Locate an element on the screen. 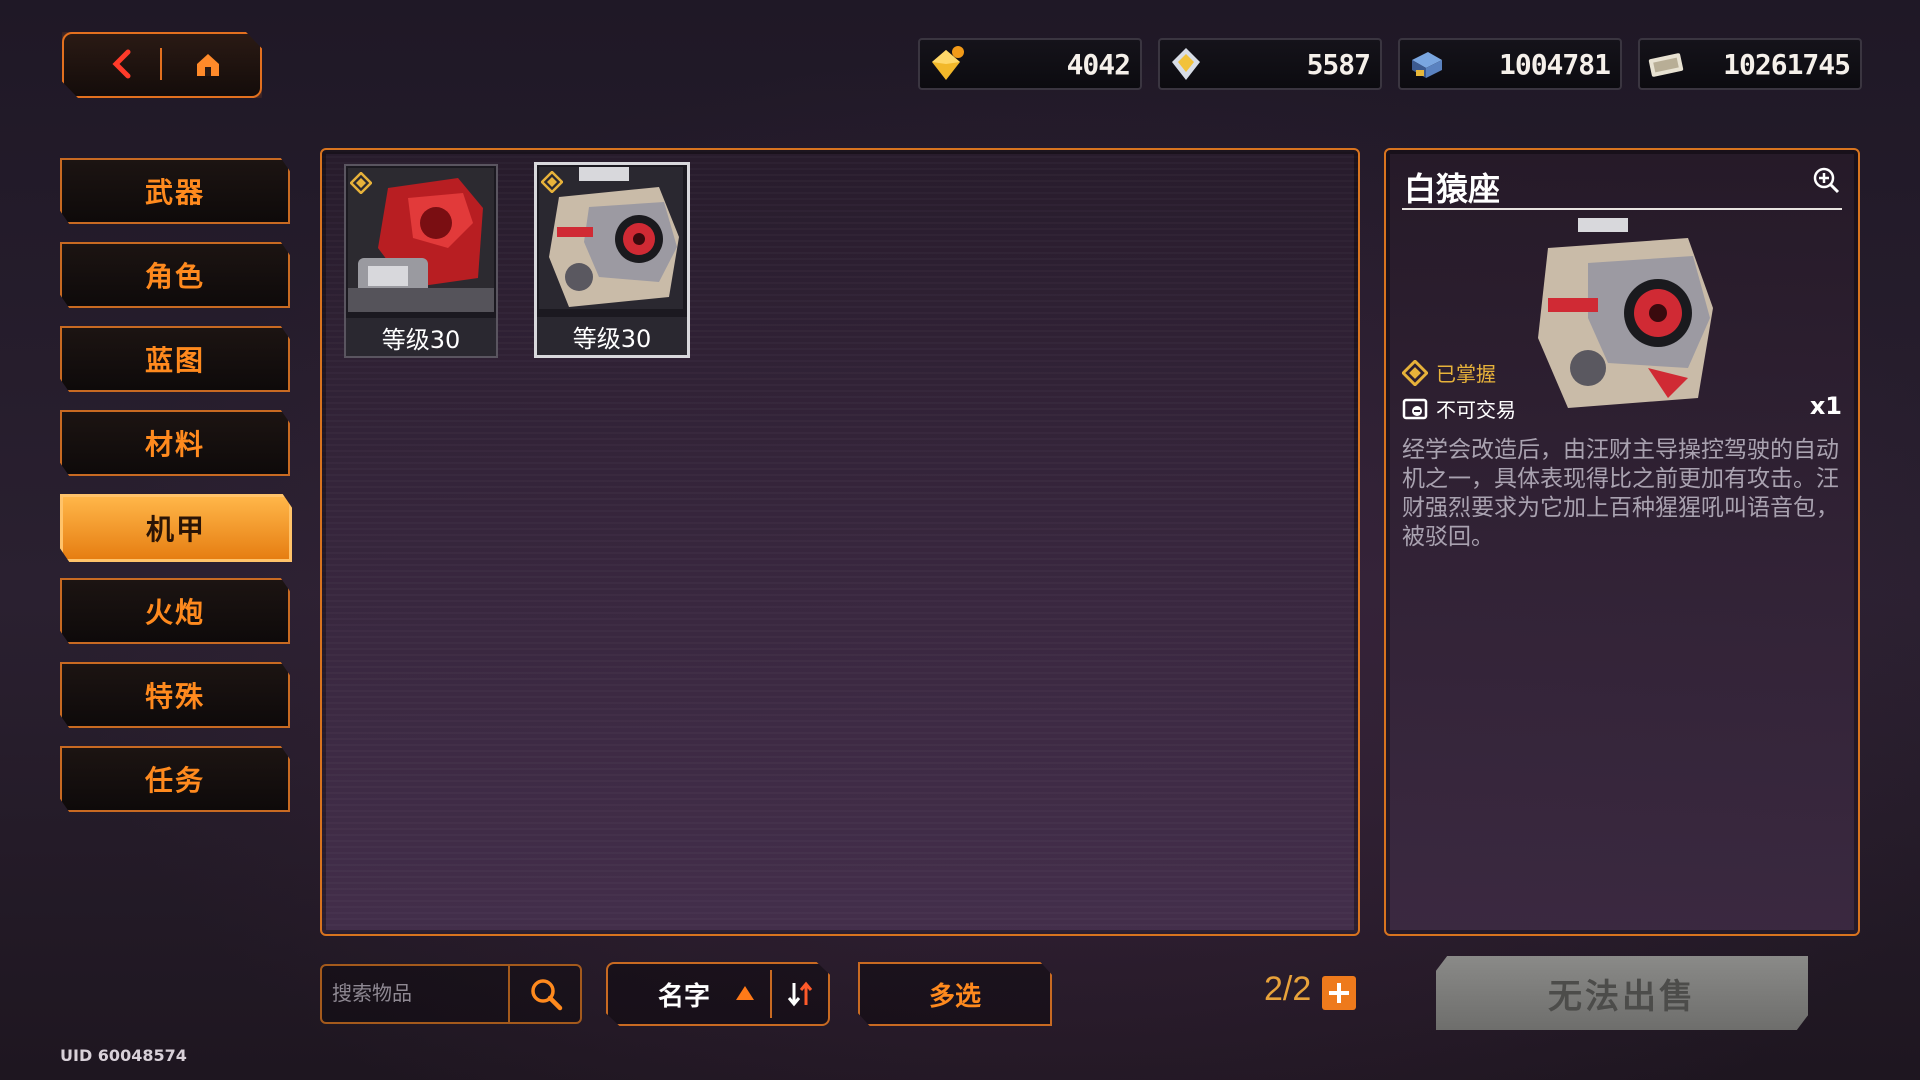 The width and height of the screenshot is (1920, 1080). back-button is located at coordinates (122, 64).